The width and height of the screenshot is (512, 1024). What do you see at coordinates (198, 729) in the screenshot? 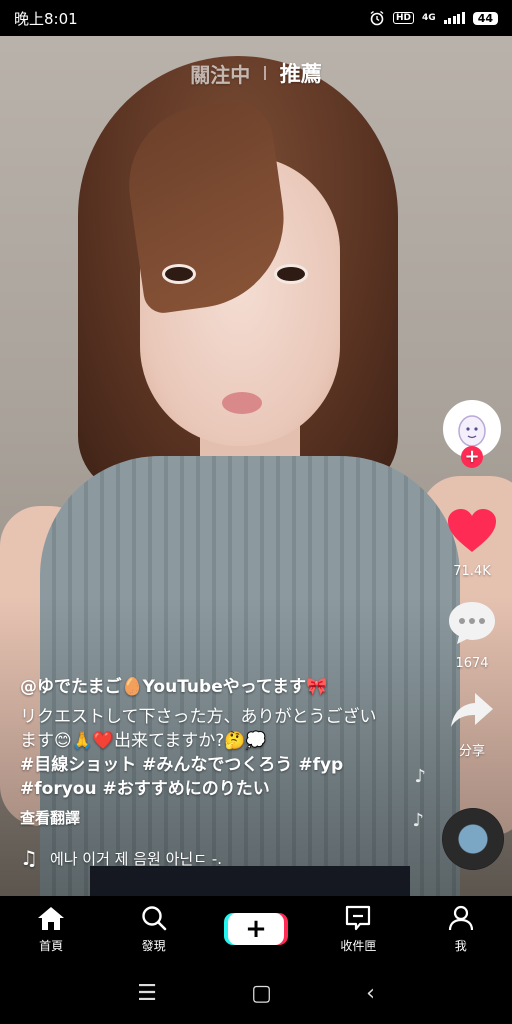
I see `post-description: リクエストして下さった方、ありがとうございます😊🙏❤️出来てますか?🤔💭` at bounding box center [198, 729].